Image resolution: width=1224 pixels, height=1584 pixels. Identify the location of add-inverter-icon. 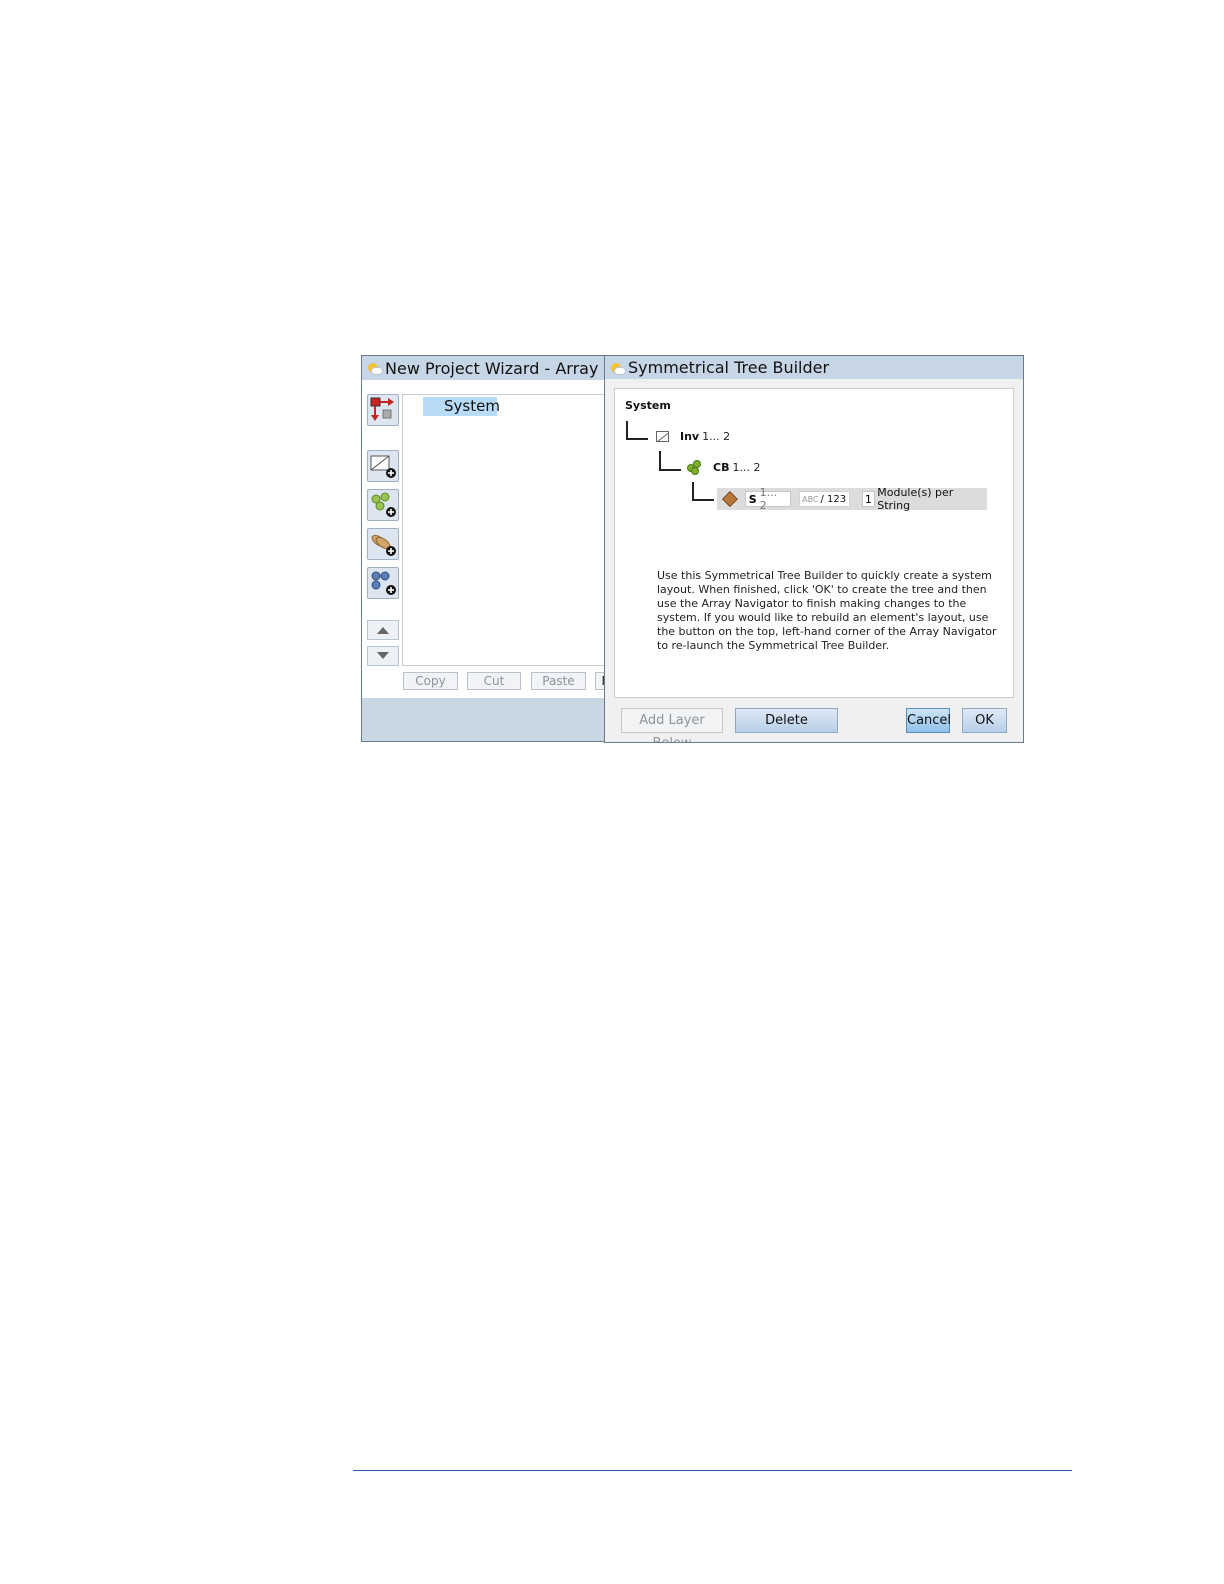
(383, 466).